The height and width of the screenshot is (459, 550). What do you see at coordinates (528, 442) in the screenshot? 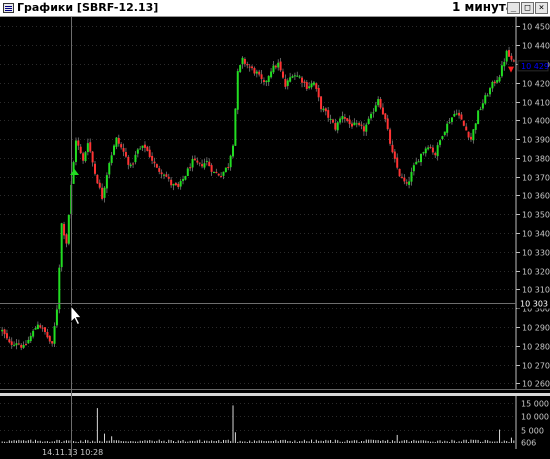
I see `last-volume-label: 606` at bounding box center [528, 442].